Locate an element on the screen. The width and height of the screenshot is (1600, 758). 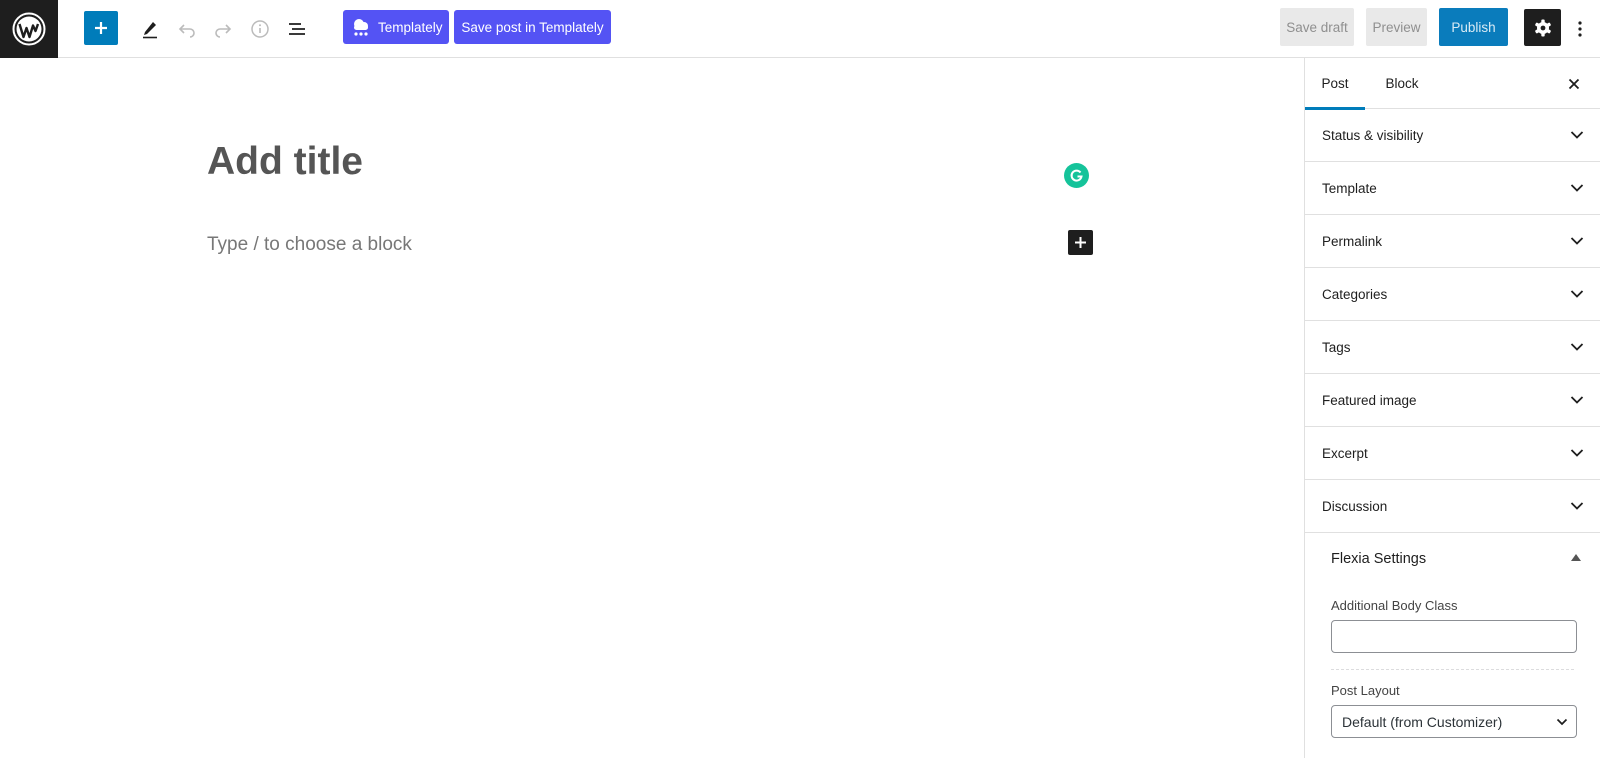
panel-status-visibility: Status & visibility is located at coordinates (1452, 135).